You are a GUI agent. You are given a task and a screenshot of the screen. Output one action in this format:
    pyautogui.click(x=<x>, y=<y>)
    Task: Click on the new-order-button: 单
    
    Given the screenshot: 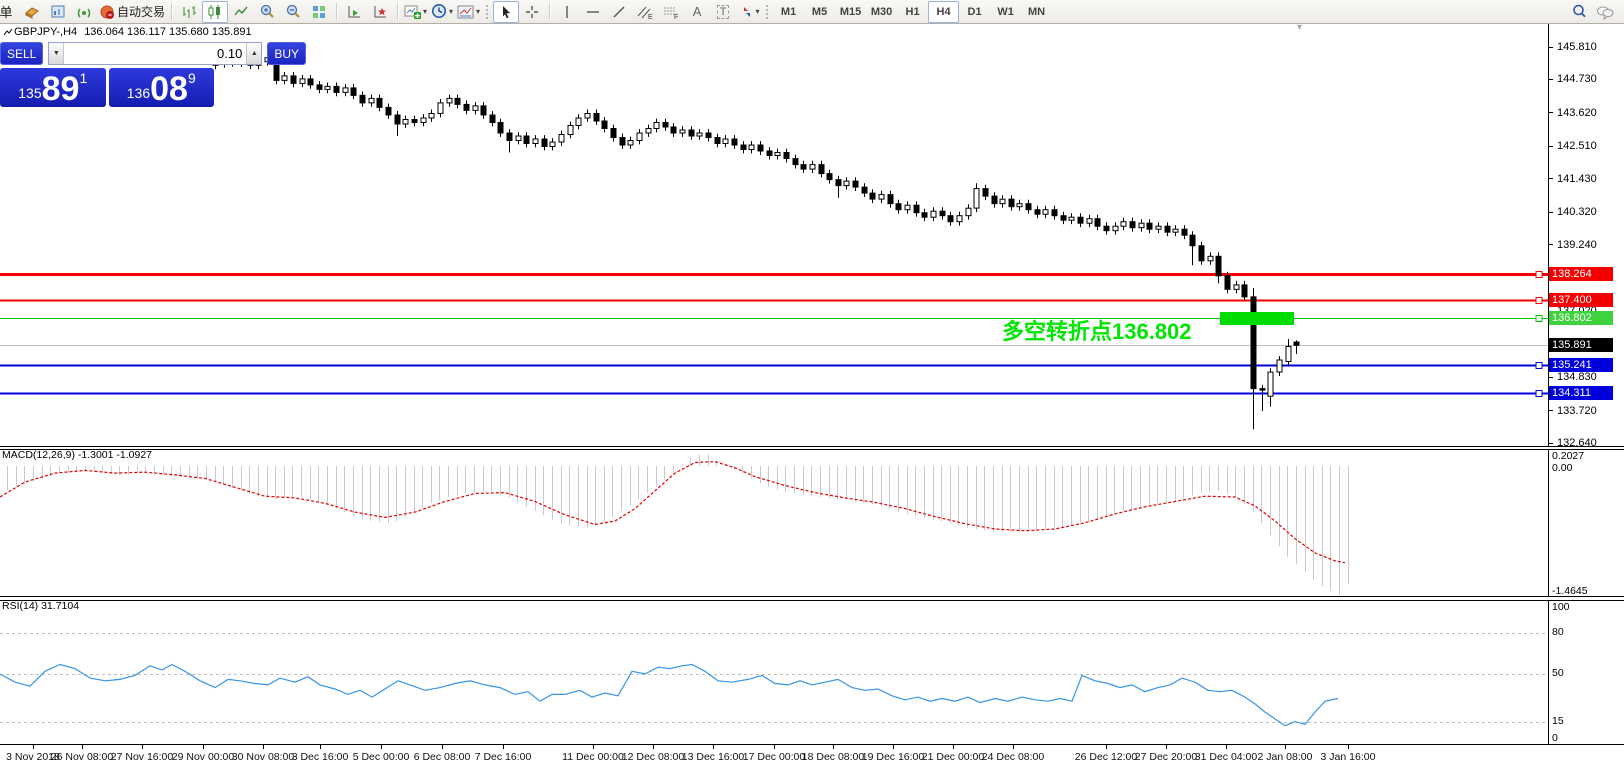 What is the action you would take?
    pyautogui.click(x=9, y=12)
    